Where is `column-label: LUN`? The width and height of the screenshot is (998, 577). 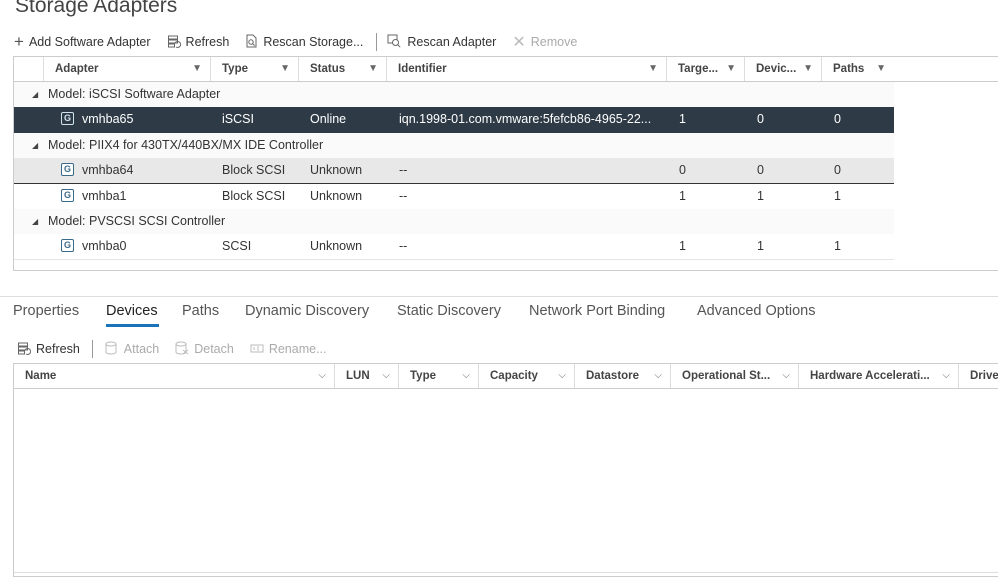 column-label: LUN is located at coordinates (358, 376).